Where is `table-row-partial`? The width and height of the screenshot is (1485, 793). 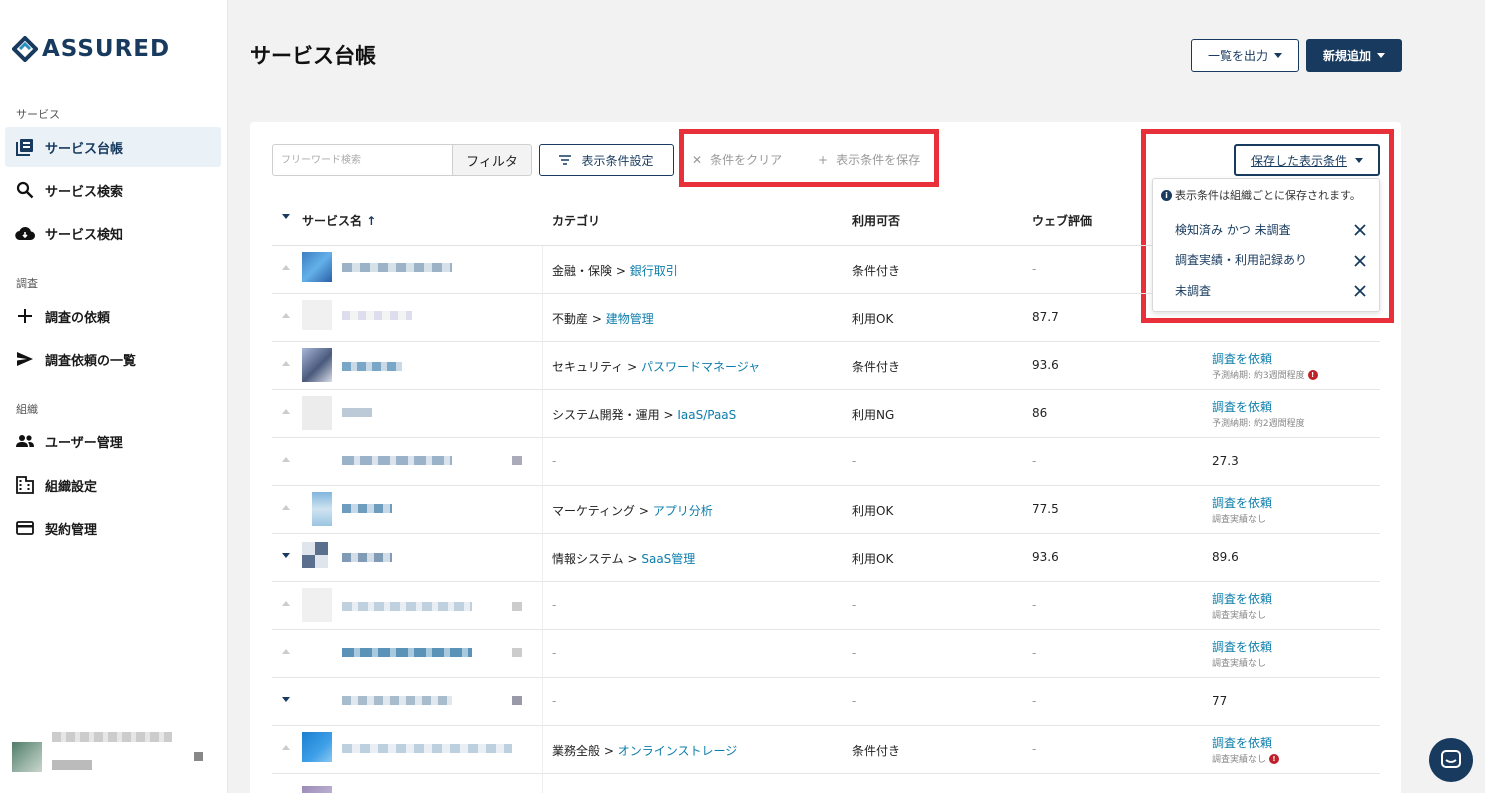
table-row-partial is located at coordinates (826, 783).